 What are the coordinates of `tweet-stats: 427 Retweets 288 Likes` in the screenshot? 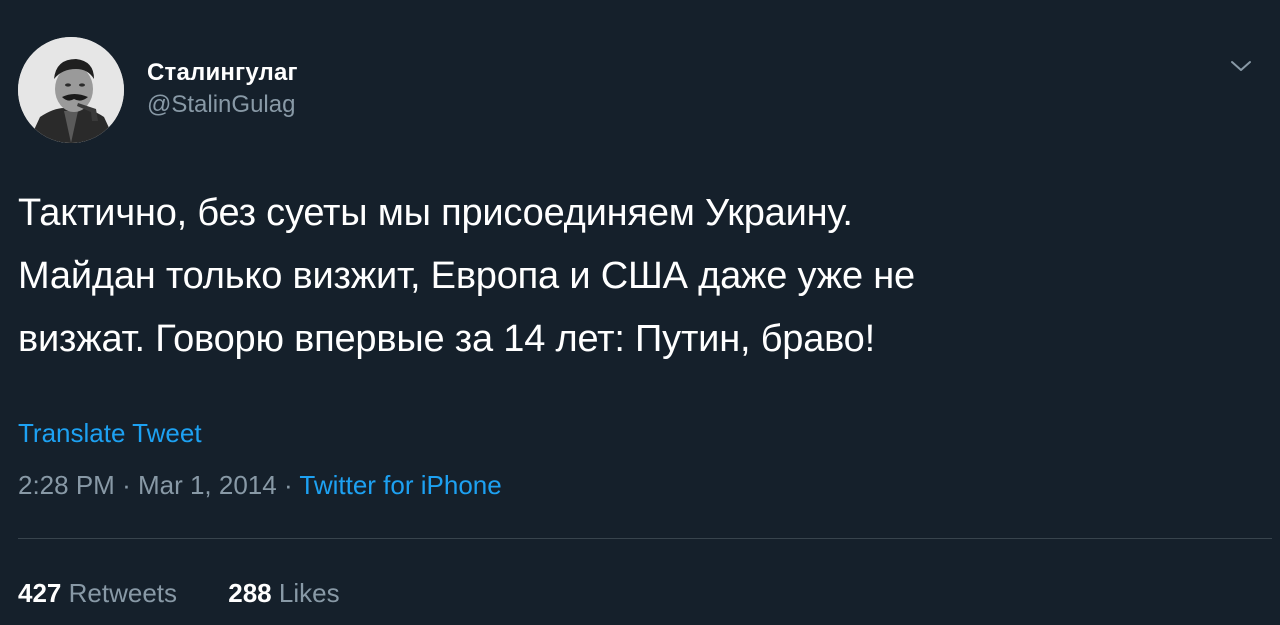 It's located at (201, 593).